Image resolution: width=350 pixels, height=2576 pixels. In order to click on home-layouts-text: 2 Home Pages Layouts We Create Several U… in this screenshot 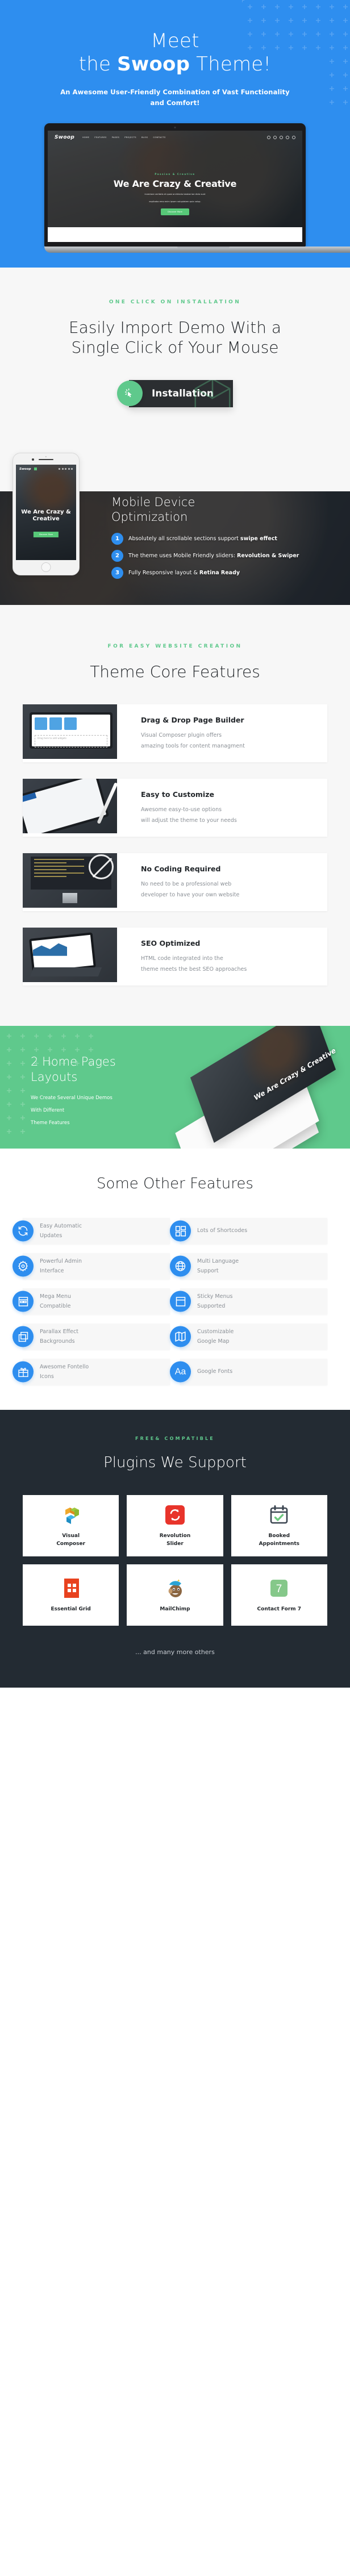, I will do `click(74, 1092)`.